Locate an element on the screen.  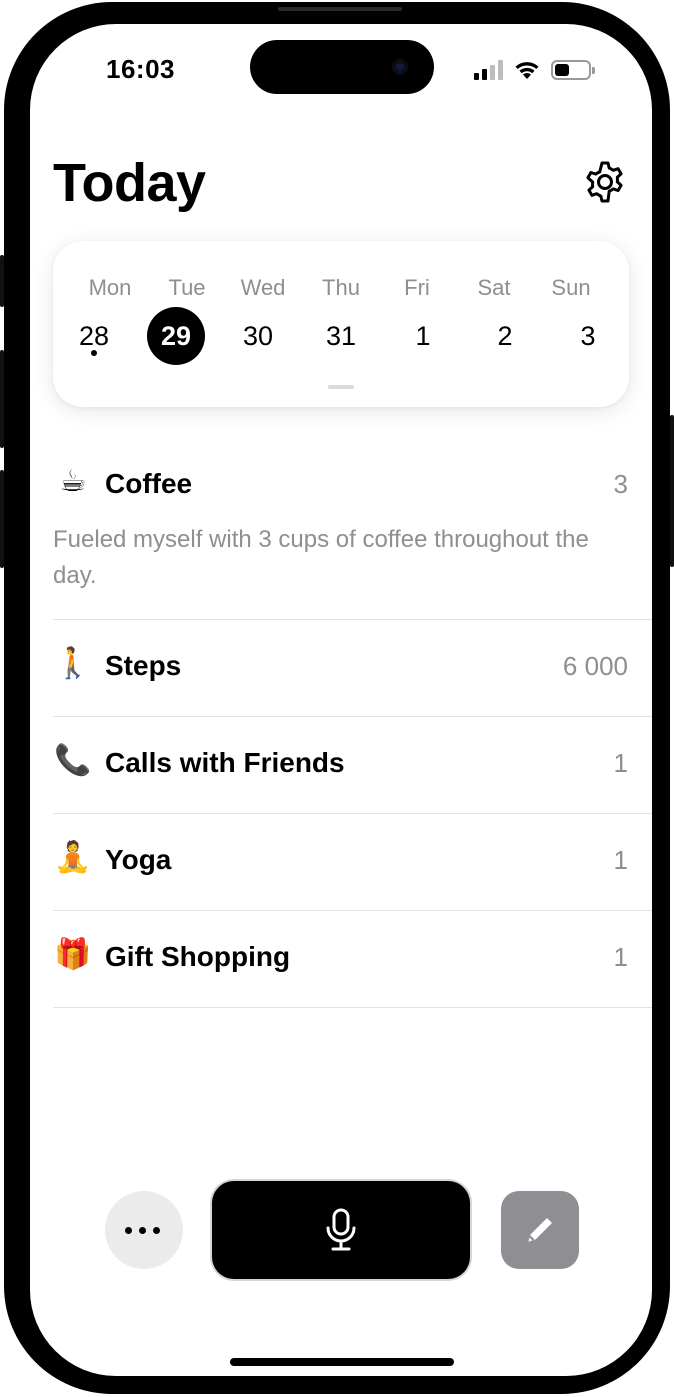
weekday-label: Tue is located at coordinates (187, 287).